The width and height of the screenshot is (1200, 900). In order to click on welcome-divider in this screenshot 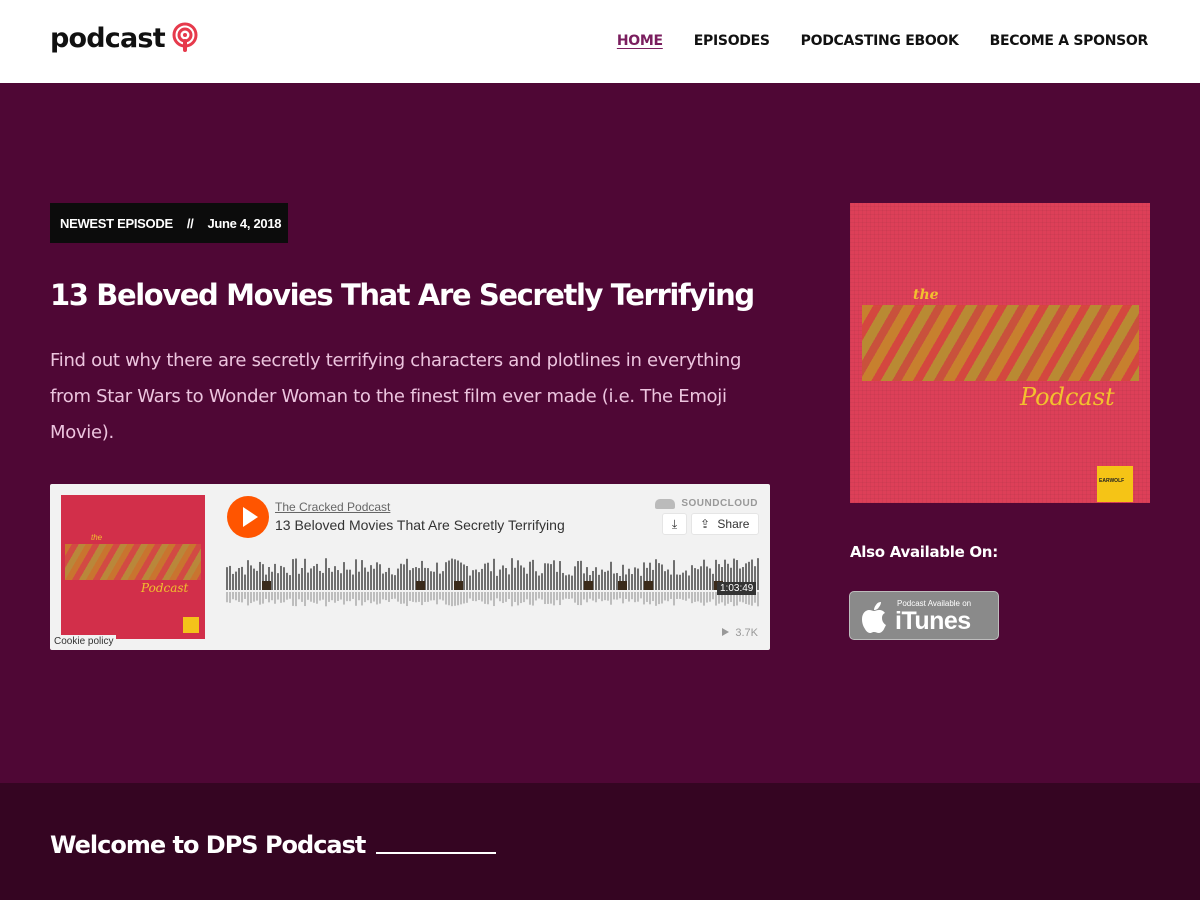, I will do `click(436, 853)`.